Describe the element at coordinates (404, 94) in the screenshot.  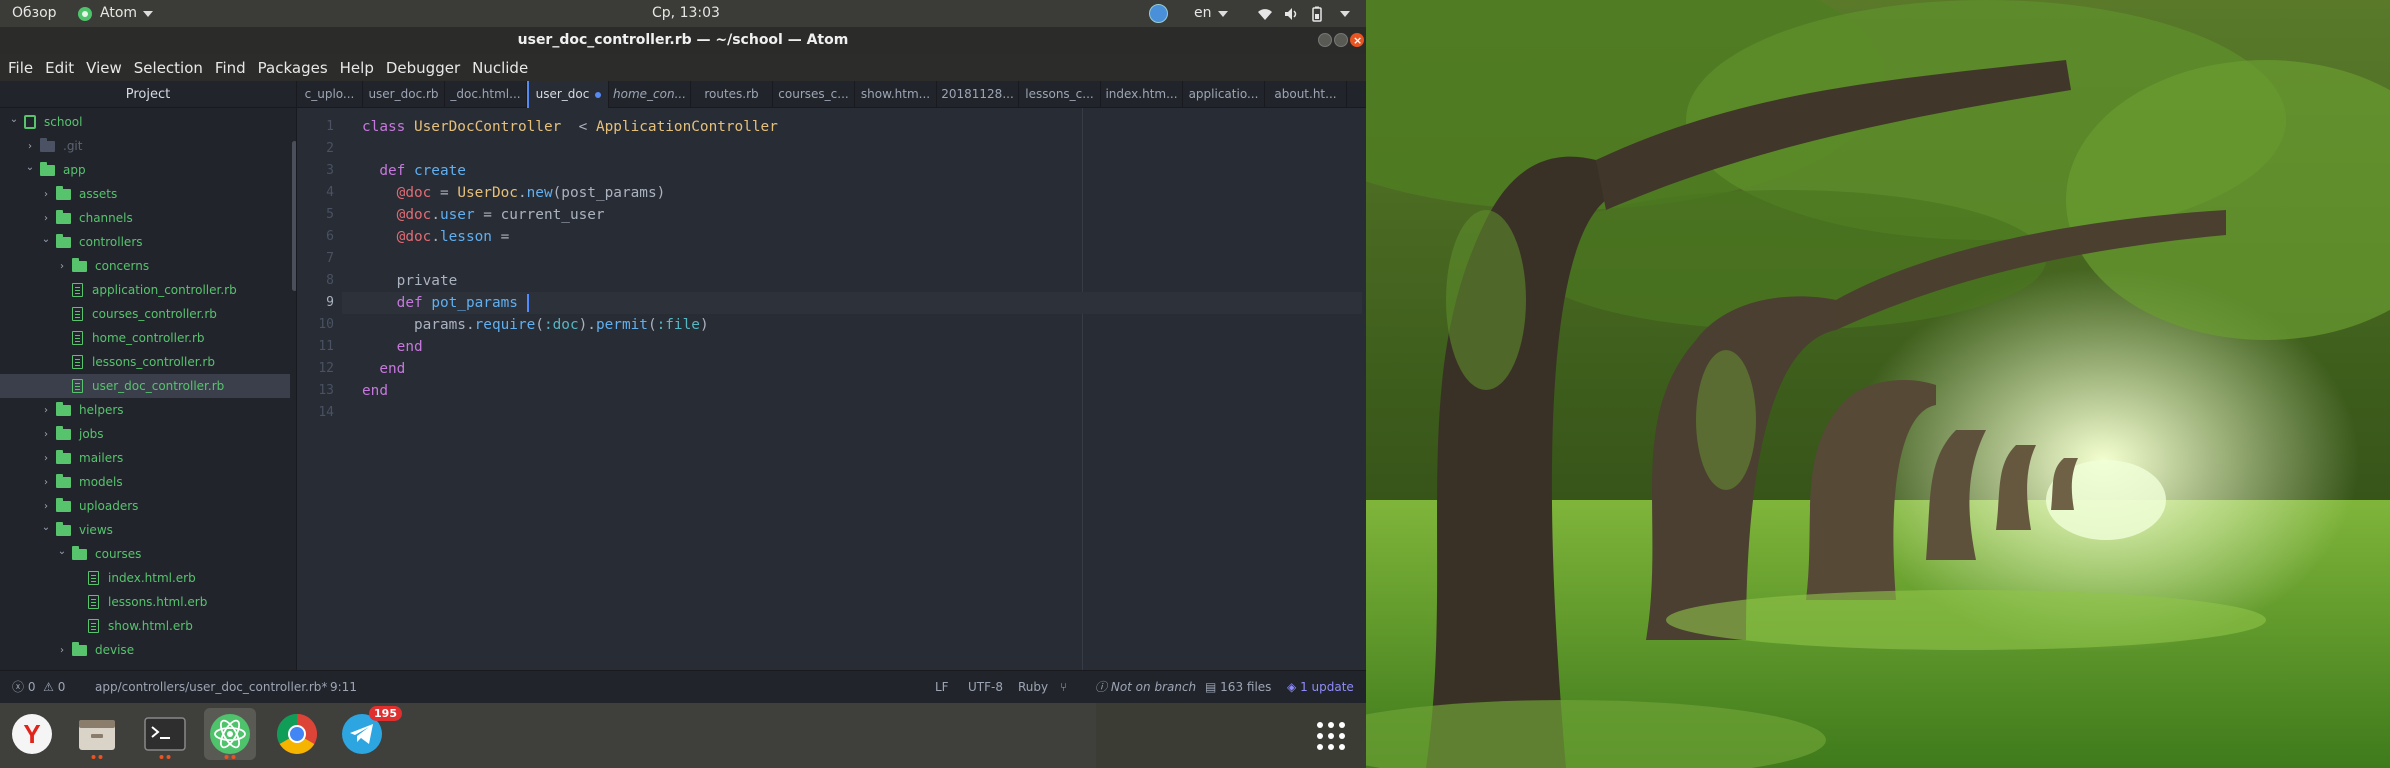
I see `editor-tab: user_doc.rb` at that location.